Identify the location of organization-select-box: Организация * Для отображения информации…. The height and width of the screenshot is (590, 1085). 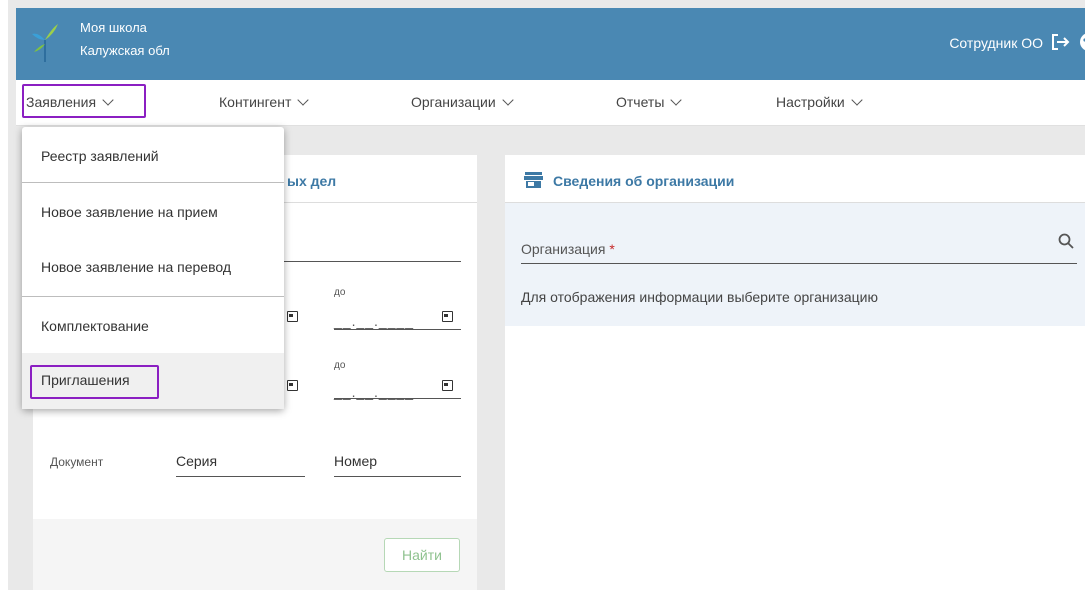
(795, 264).